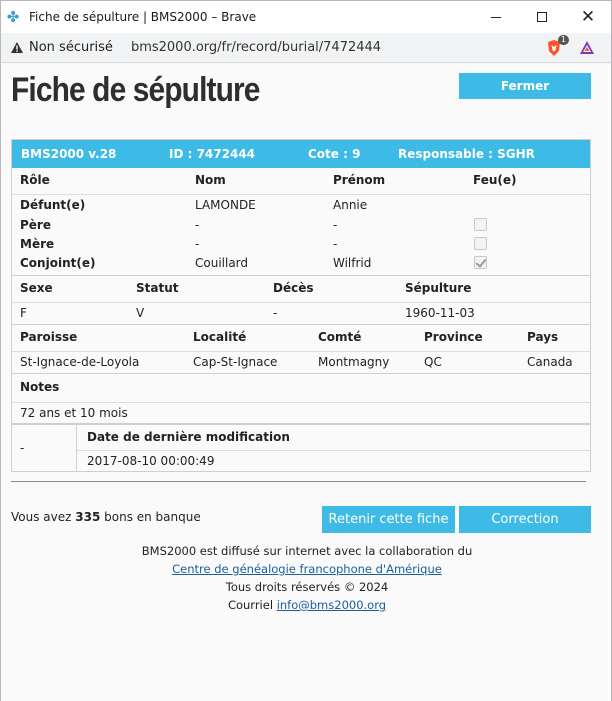  What do you see at coordinates (333, 438) in the screenshot?
I see `modif-header-cell: Date de dernière modification` at bounding box center [333, 438].